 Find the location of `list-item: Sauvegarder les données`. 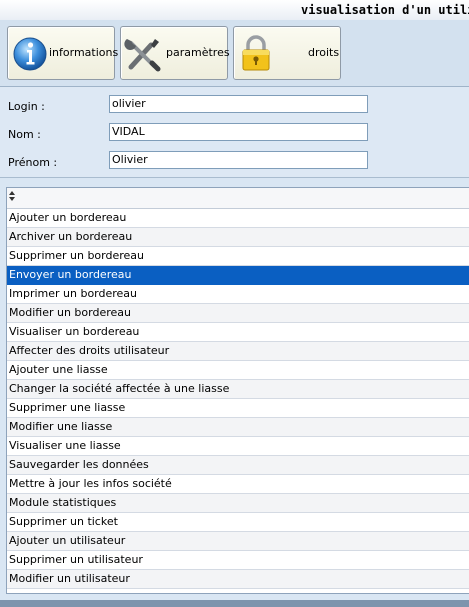

list-item: Sauvegarder les données is located at coordinates (238, 465).